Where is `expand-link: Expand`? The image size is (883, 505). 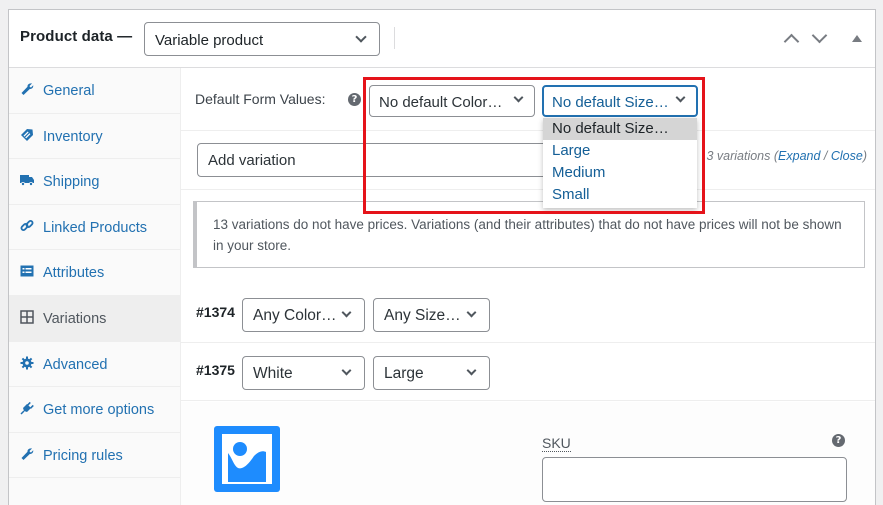
expand-link: Expand is located at coordinates (799, 156).